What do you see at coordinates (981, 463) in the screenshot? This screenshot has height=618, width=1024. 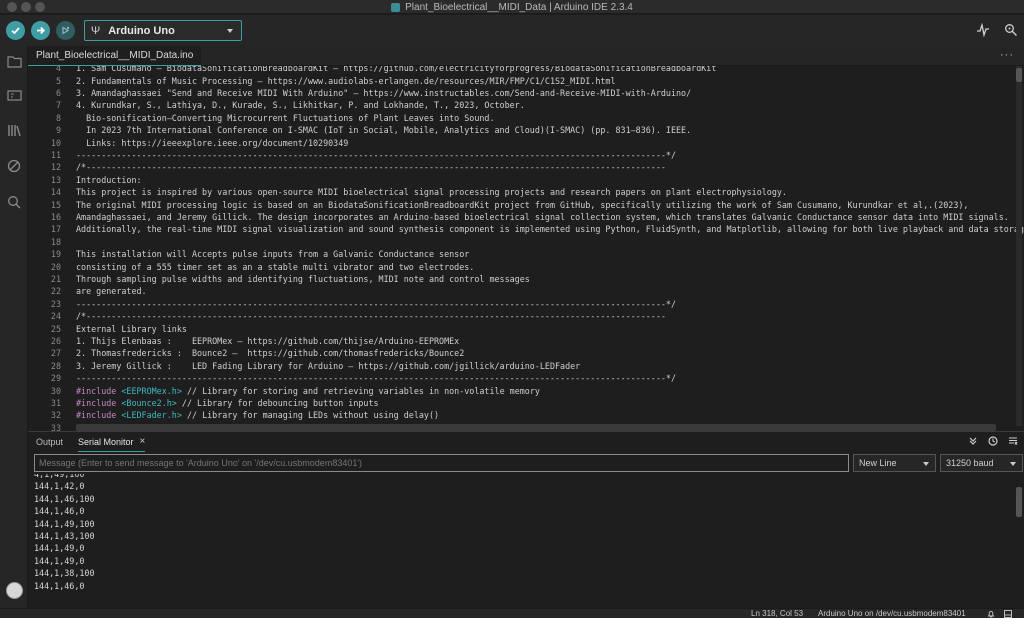 I see `baud-rate-select: 31250 baud` at bounding box center [981, 463].